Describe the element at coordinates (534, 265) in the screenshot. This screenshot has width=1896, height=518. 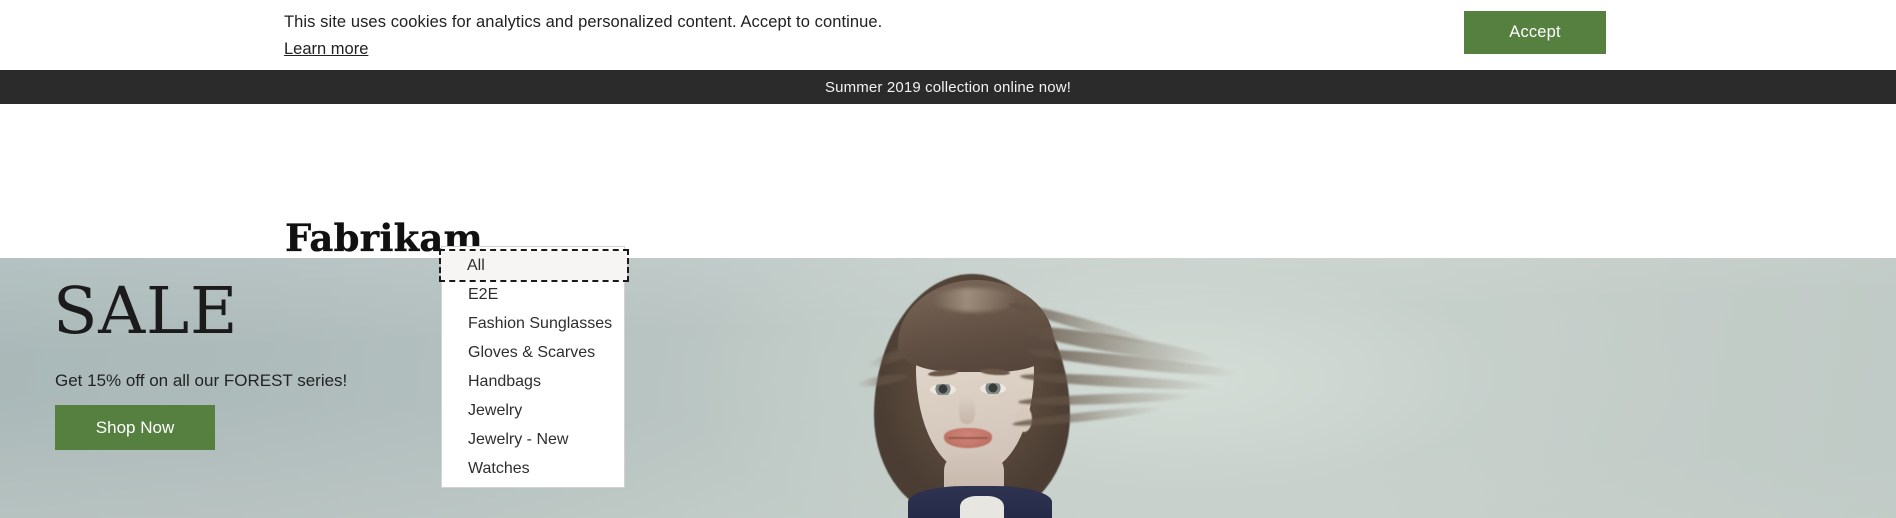
I see `dropdown-item-all: All` at that location.